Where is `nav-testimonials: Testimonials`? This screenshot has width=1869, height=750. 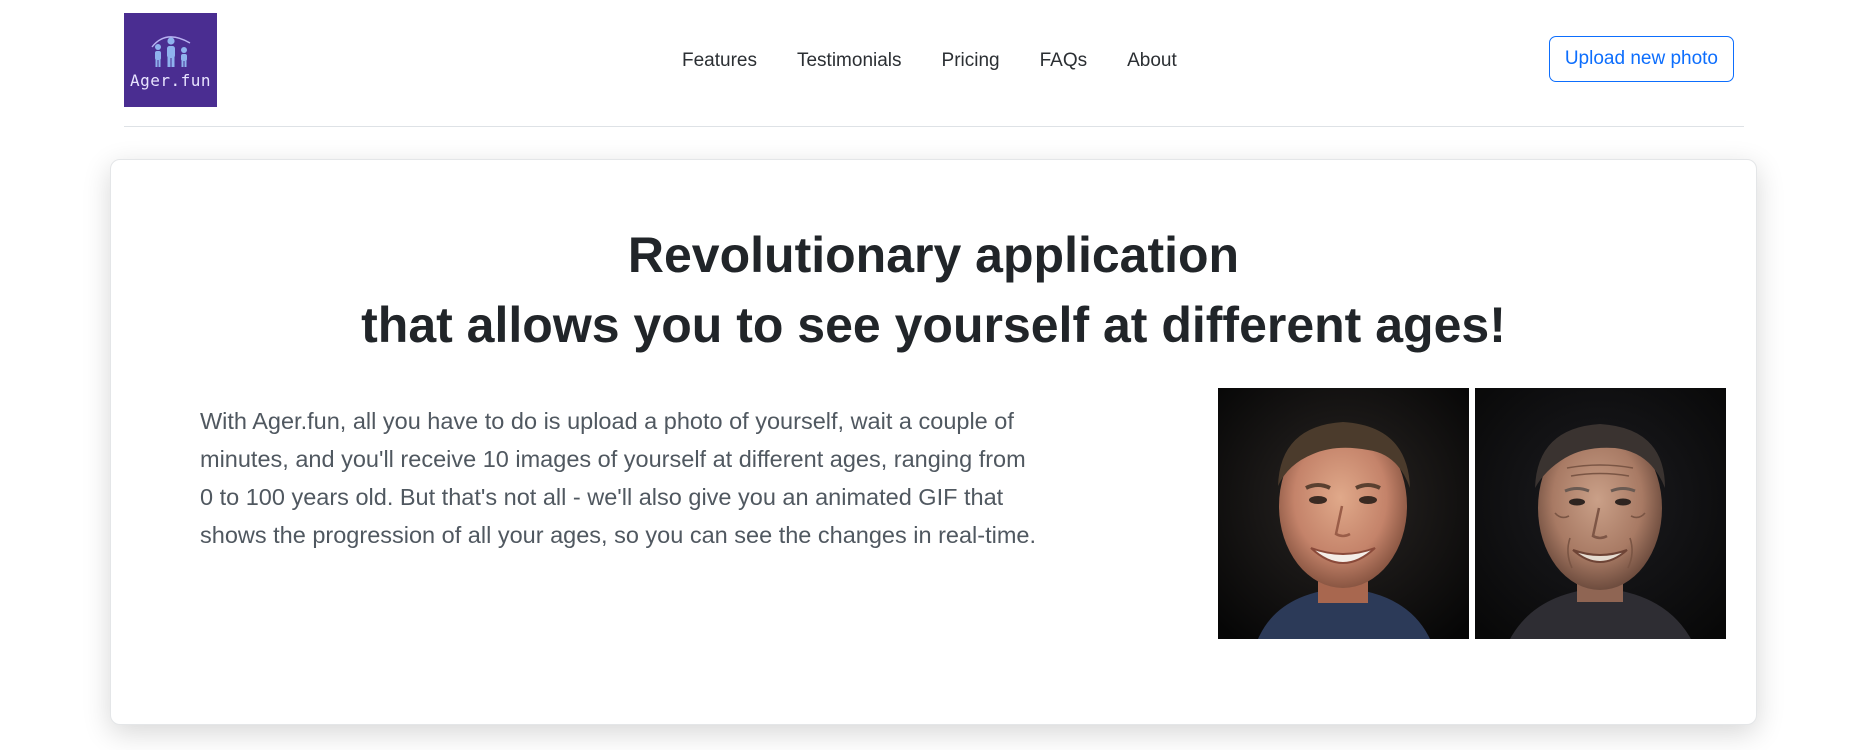
nav-testimonials: Testimonials is located at coordinates (849, 61).